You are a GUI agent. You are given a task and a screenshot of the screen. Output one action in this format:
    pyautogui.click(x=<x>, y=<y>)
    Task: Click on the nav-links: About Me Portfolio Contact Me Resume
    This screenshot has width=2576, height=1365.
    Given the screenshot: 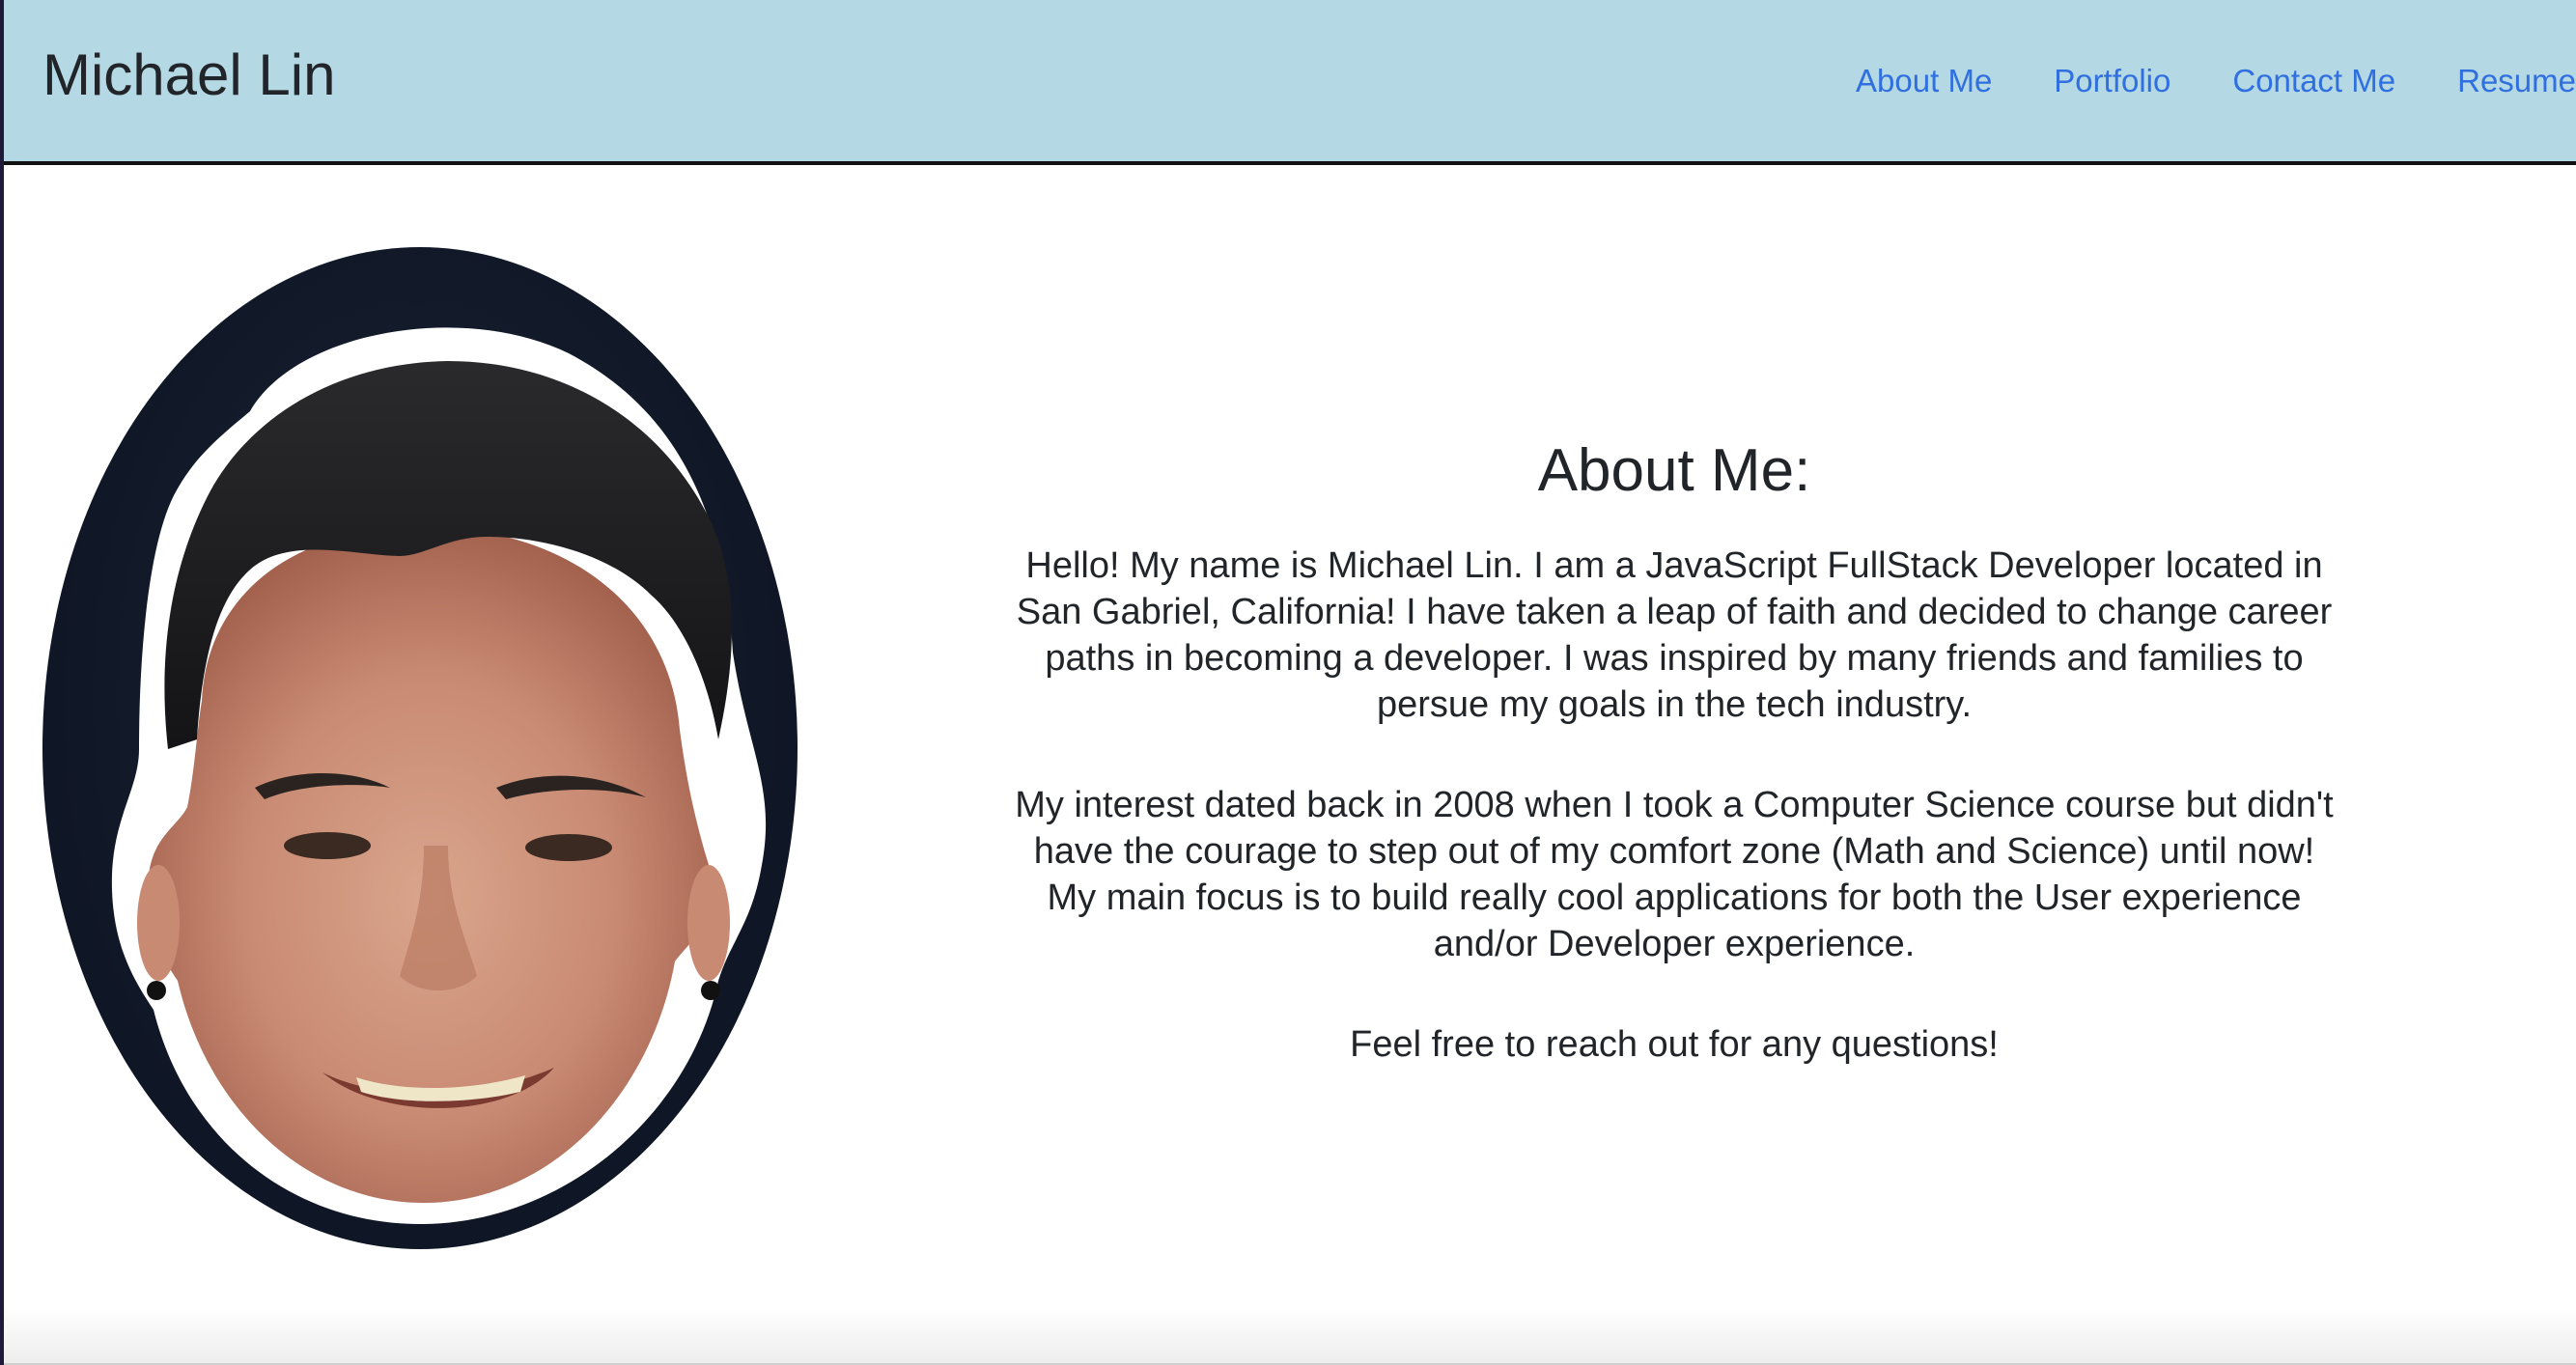 What is the action you would take?
    pyautogui.click(x=2216, y=81)
    